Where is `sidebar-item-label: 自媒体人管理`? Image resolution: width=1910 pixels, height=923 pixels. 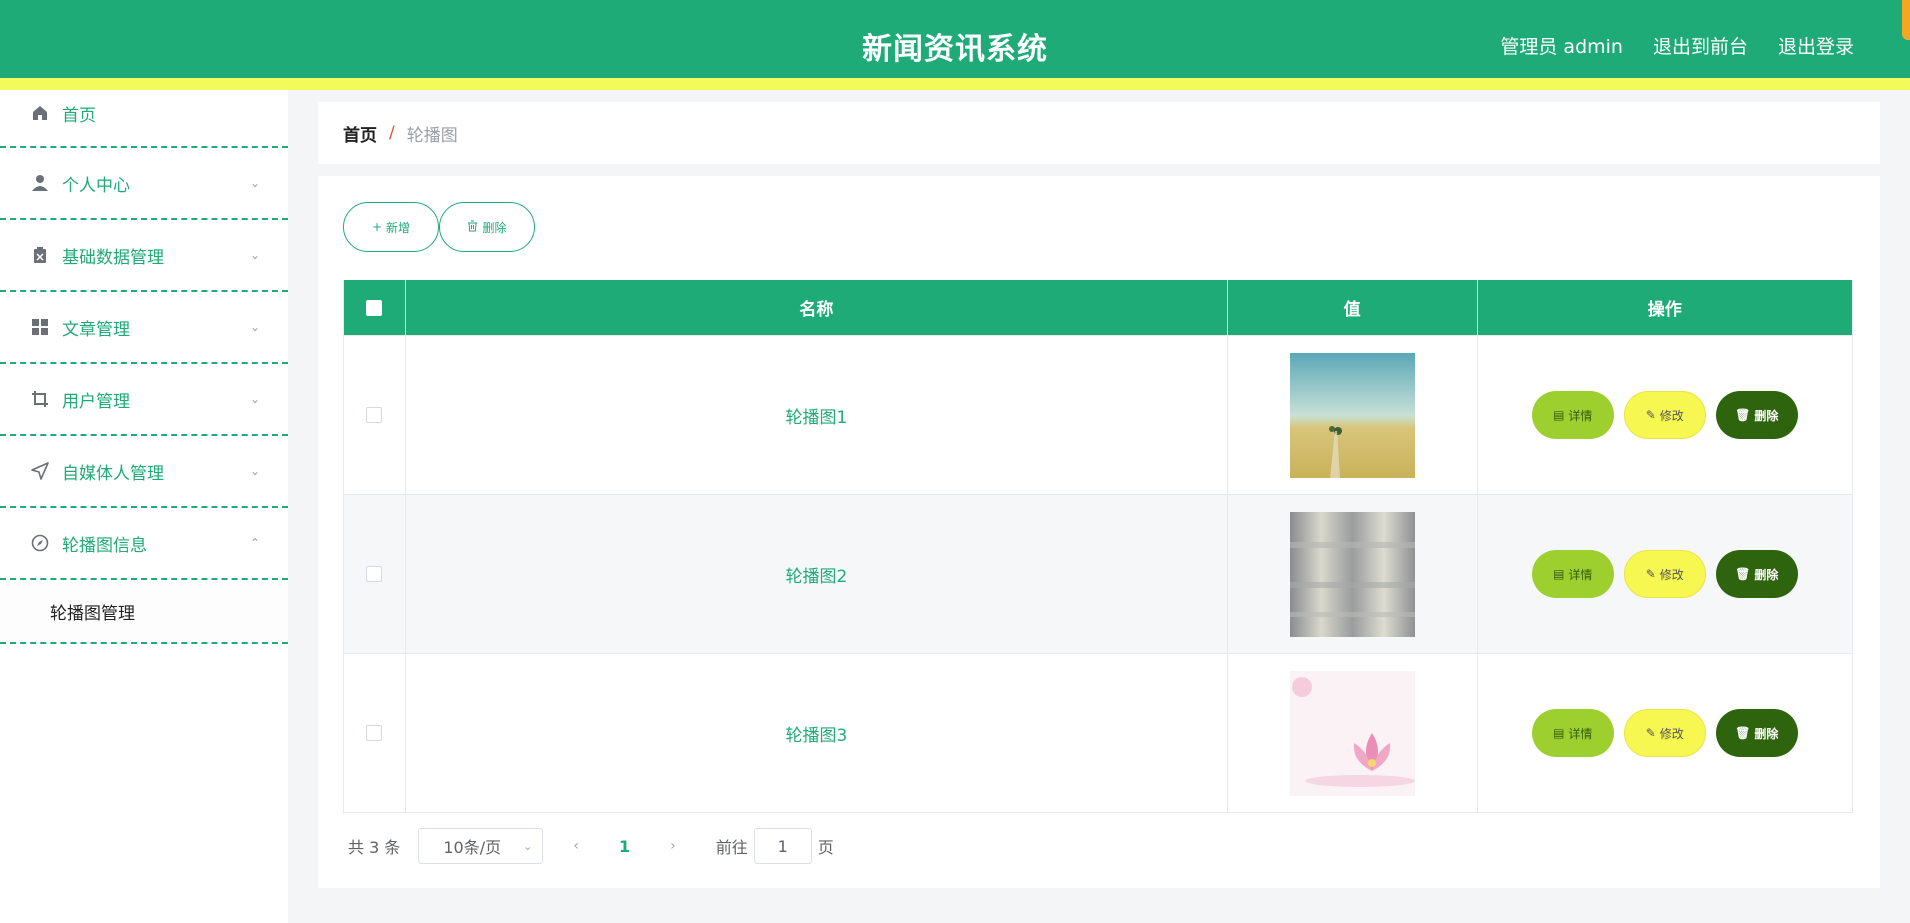 sidebar-item-label: 自媒体人管理 is located at coordinates (113, 473).